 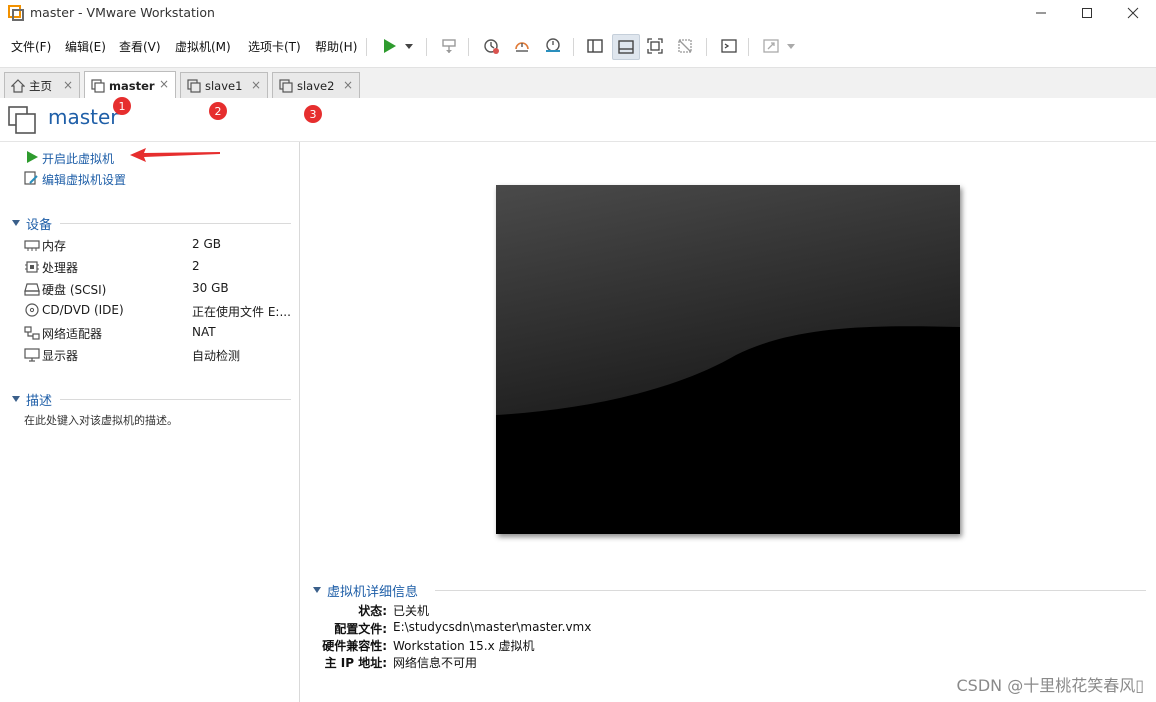 I want to click on annotation-badge-3: 3, so click(x=313, y=114).